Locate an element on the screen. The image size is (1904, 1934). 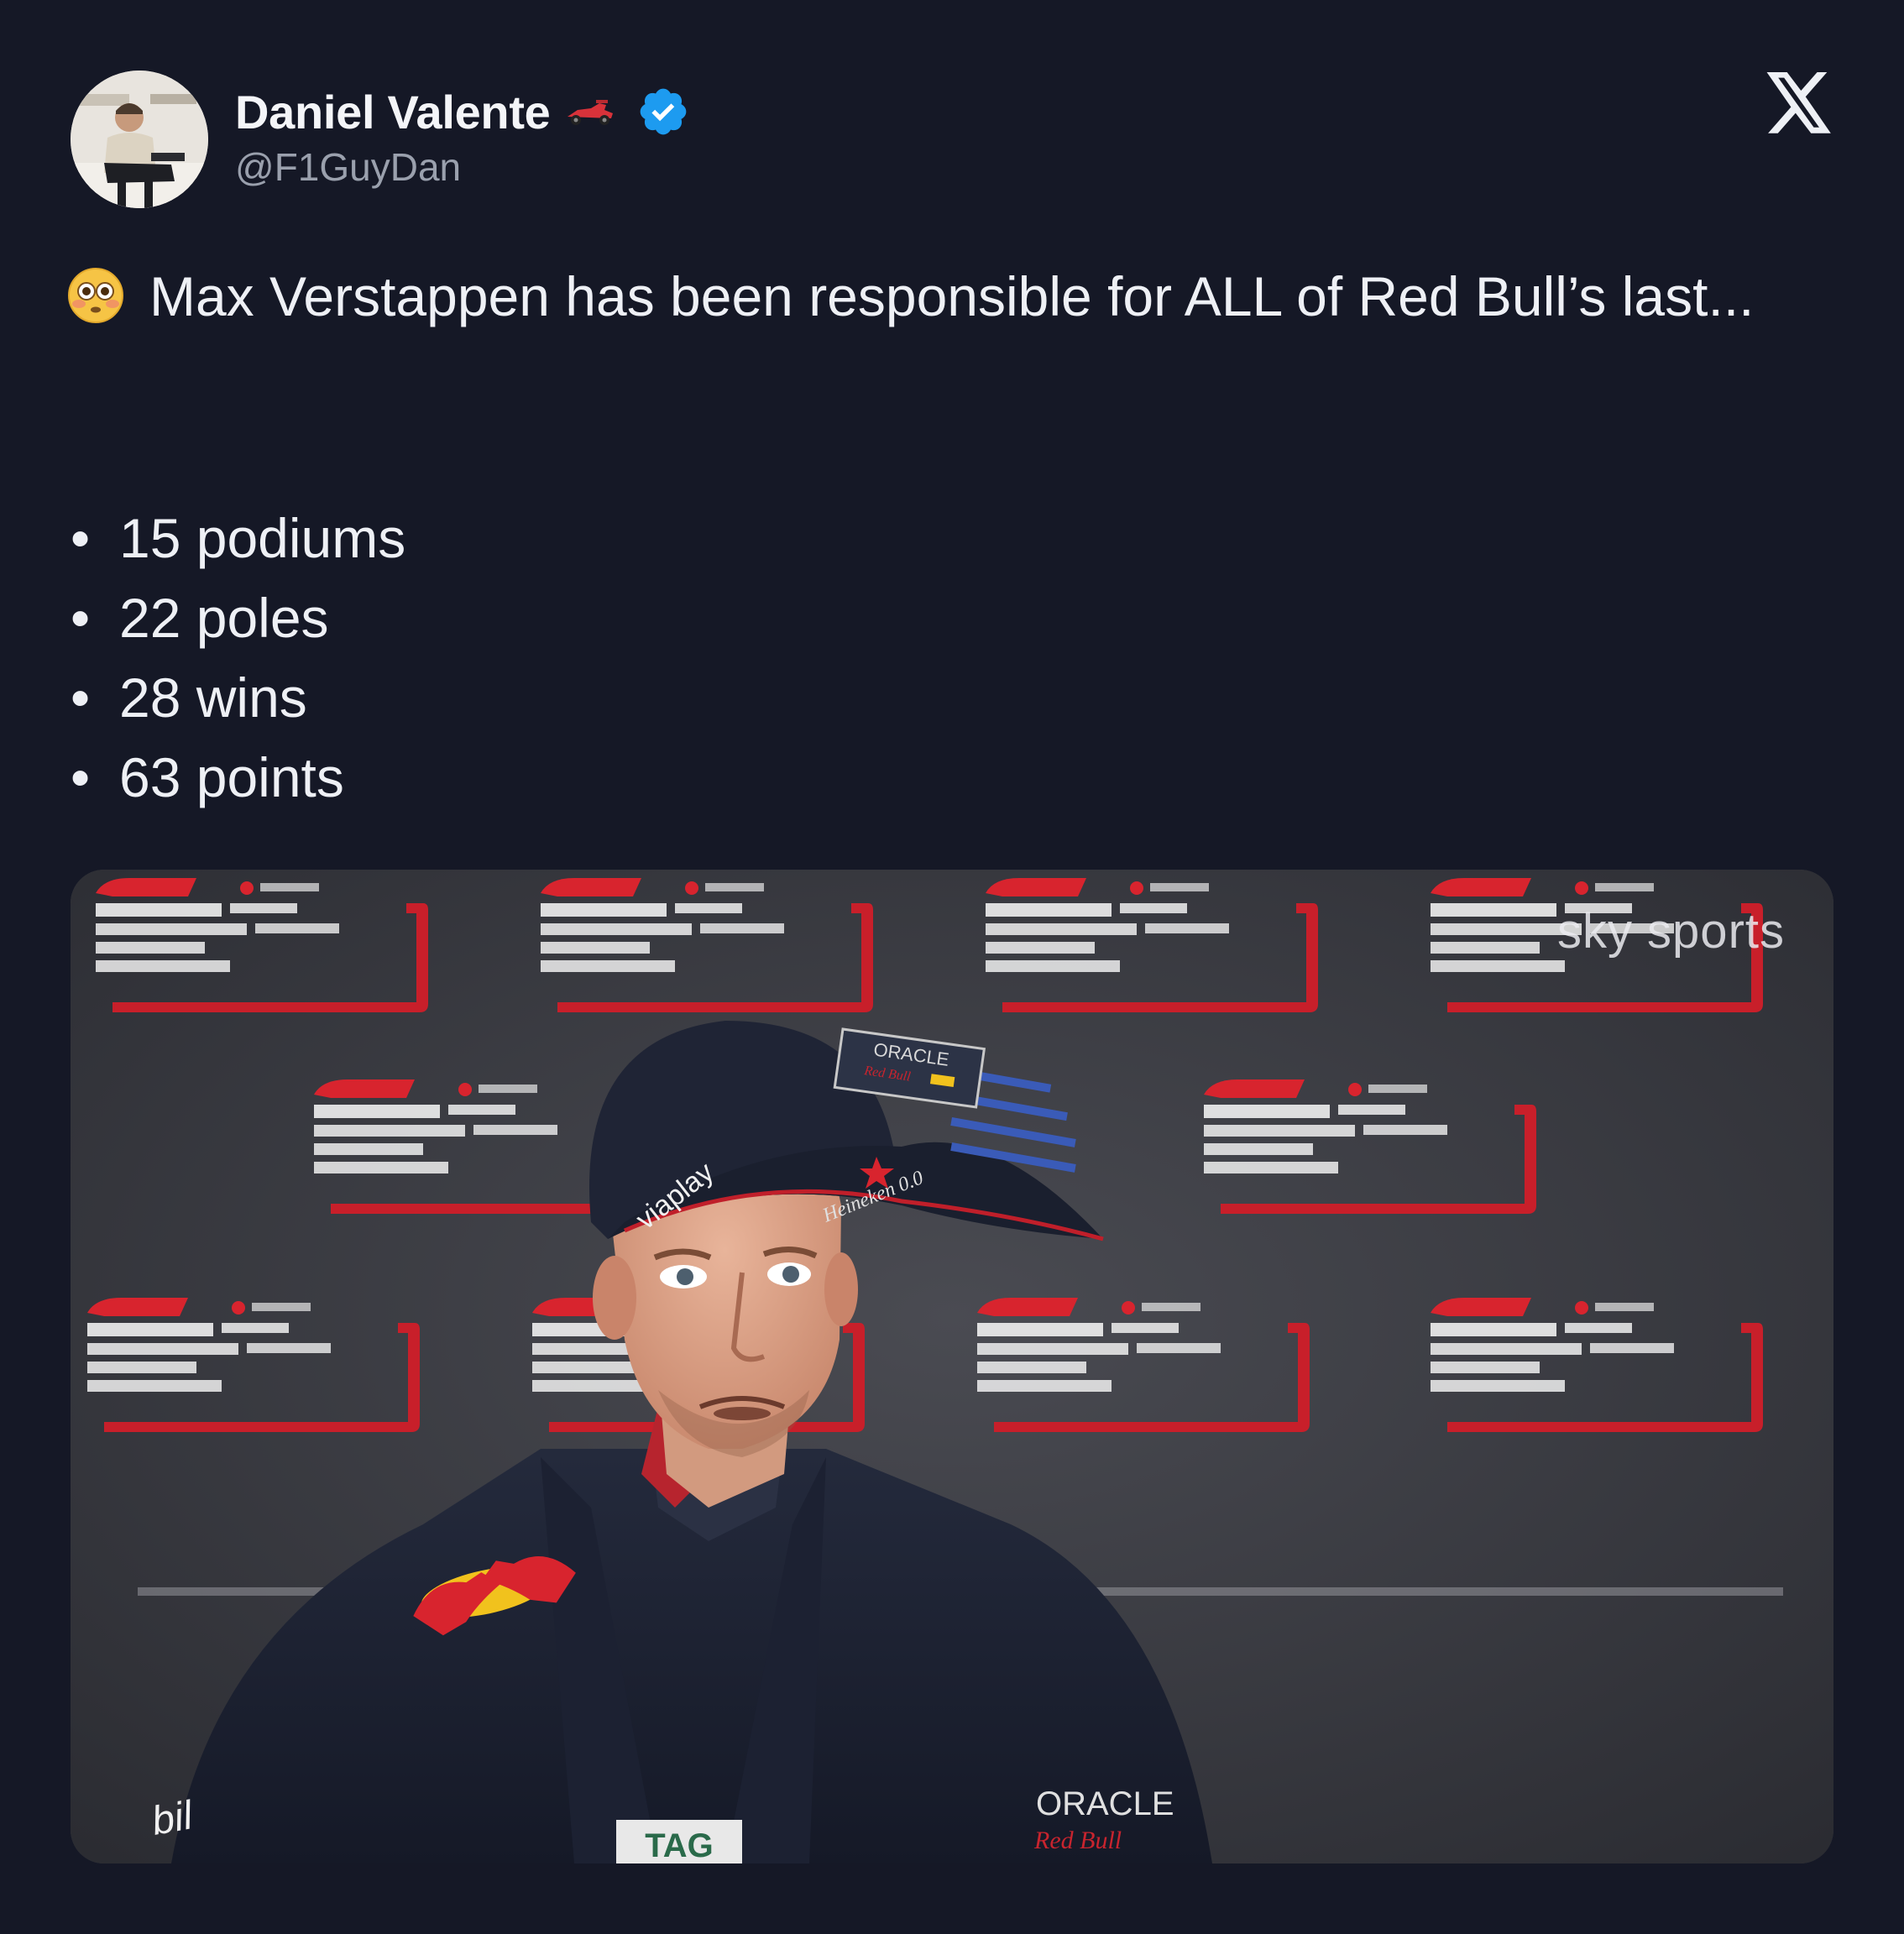
author-name-row: Daniel Valente is located at coordinates (462, 112).